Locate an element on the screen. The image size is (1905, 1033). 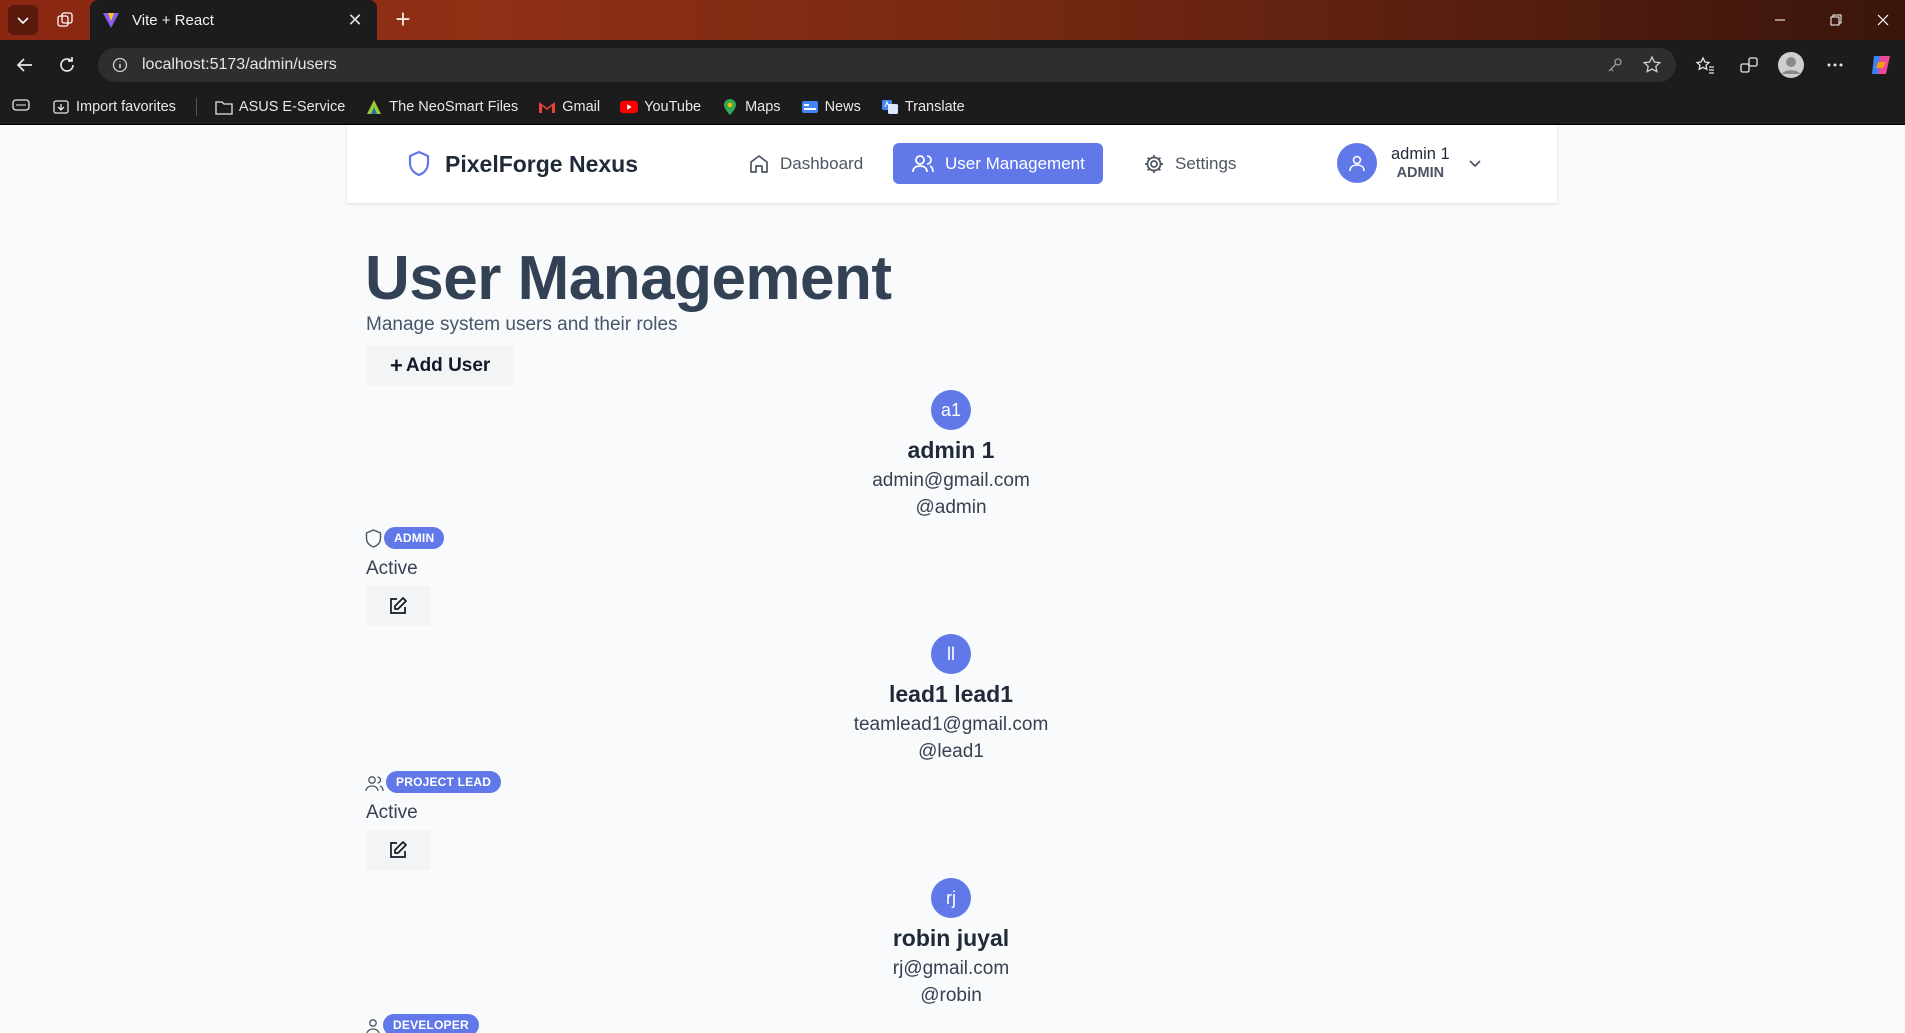
user-role: DEVELOPER is located at coordinates (422, 1023).